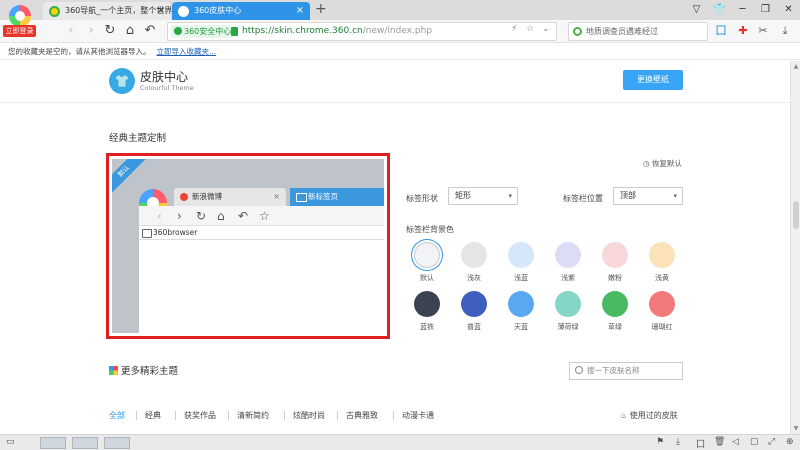  Describe the element at coordinates (649, 415) in the screenshot. I see `used-skins-link: ♨ 使用过的皮肤` at that location.